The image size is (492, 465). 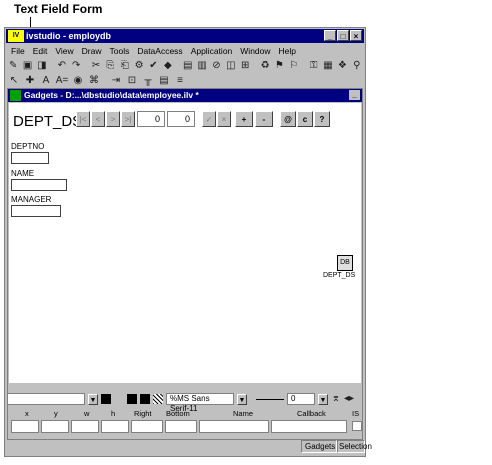 I want to click on minimize-button: _, so click(x=330, y=35).